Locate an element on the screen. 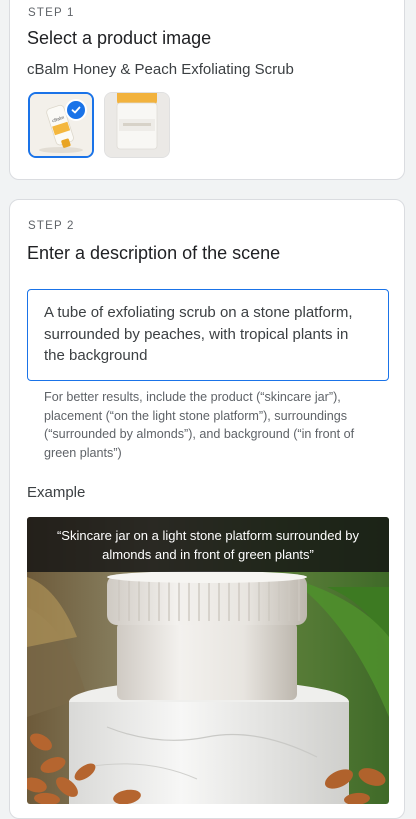 This screenshot has width=416, height=819. jar-product-image is located at coordinates (137, 125).